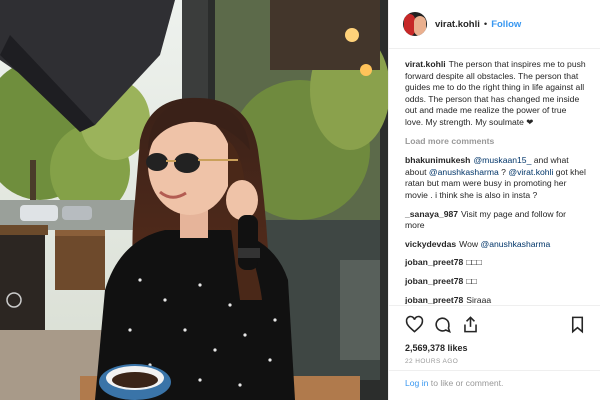 Image resolution: width=600 pixels, height=400 pixels. Describe the element at coordinates (494, 335) in the screenshot. I see `post-actions: 2,569,378 likes 22 HOURS AGO` at that location.